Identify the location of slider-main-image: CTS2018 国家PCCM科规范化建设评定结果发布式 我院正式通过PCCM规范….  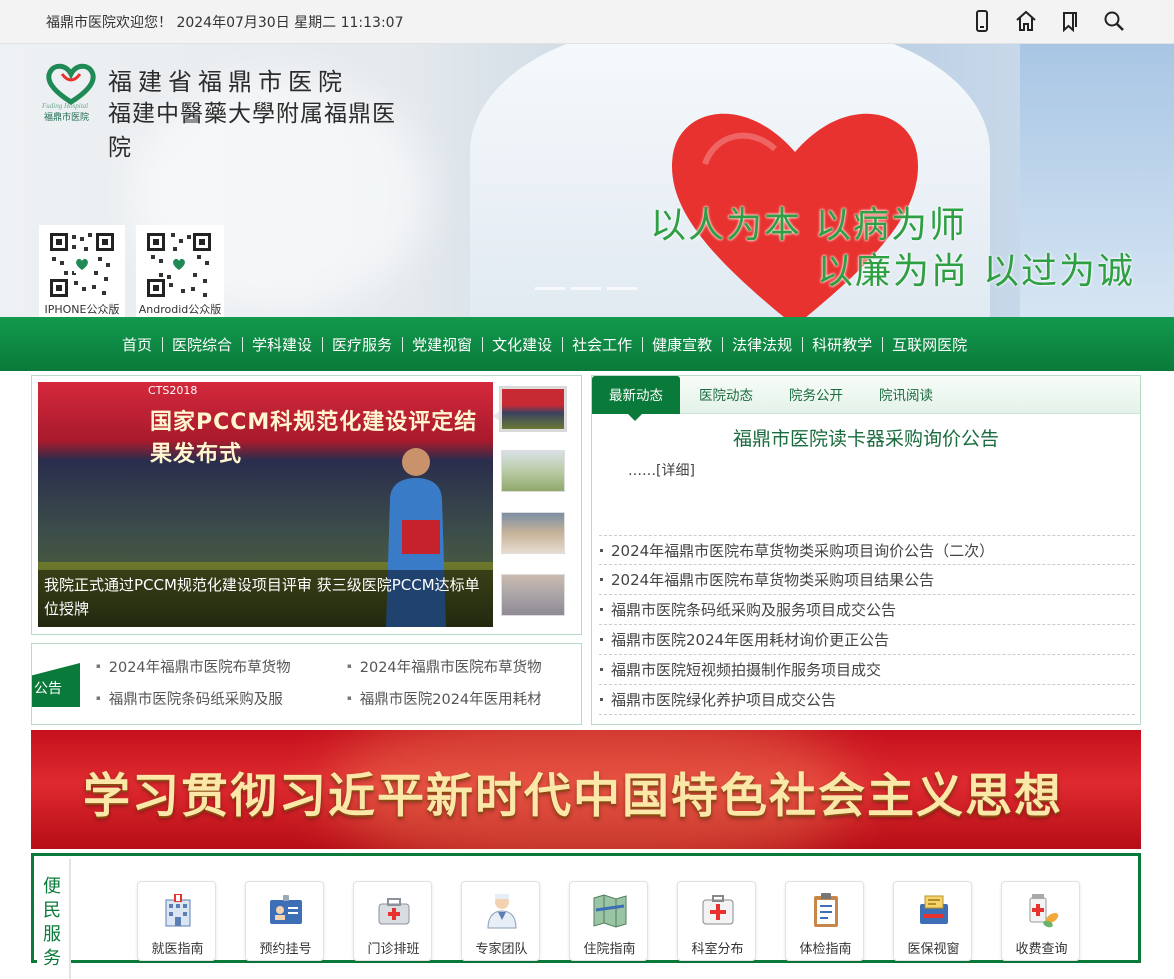
(265, 504).